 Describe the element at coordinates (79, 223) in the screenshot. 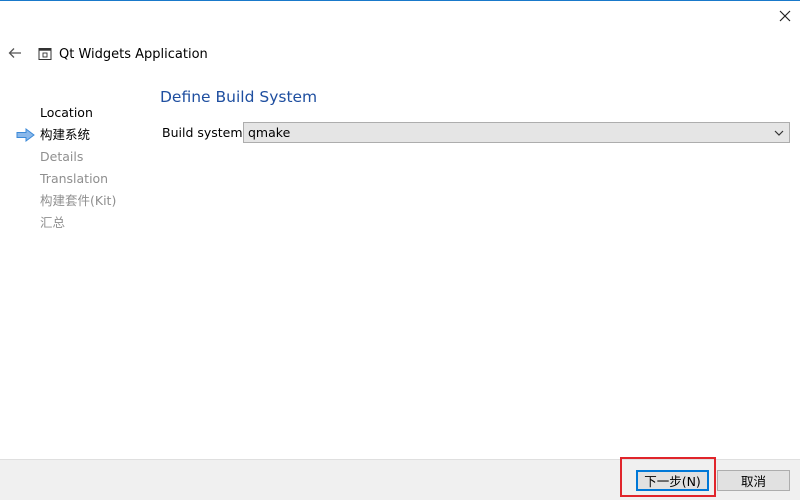

I see `wizard-step-summary: 汇总` at that location.